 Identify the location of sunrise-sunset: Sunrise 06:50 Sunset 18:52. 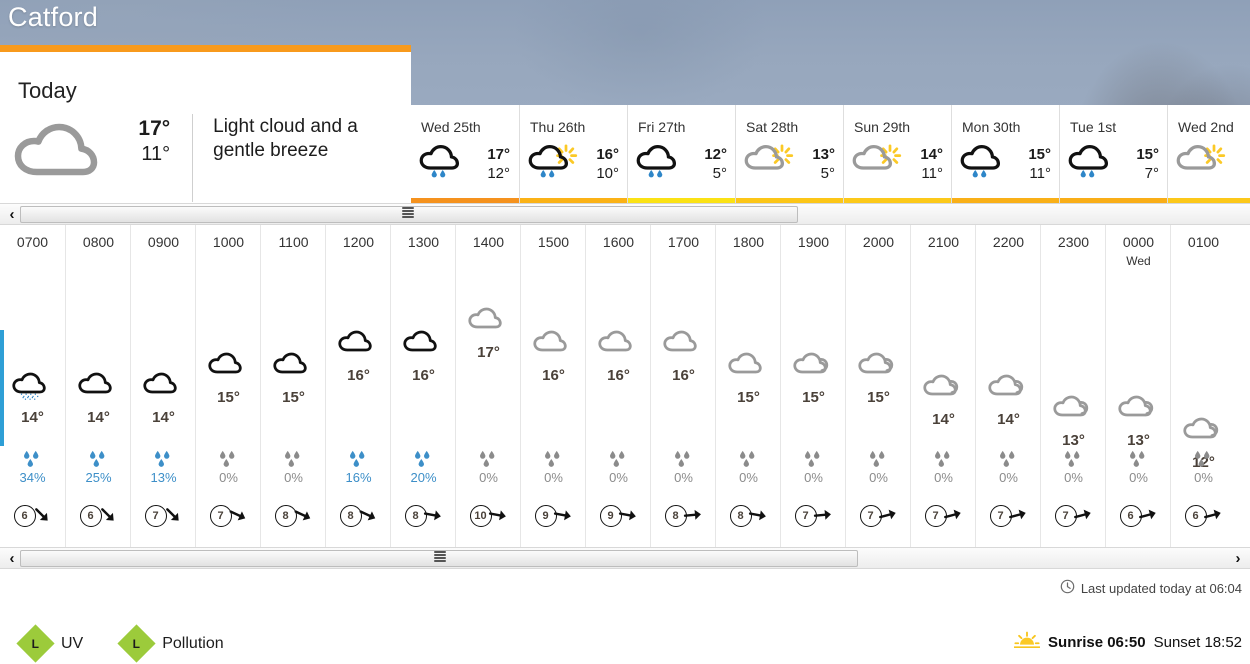
(1127, 642).